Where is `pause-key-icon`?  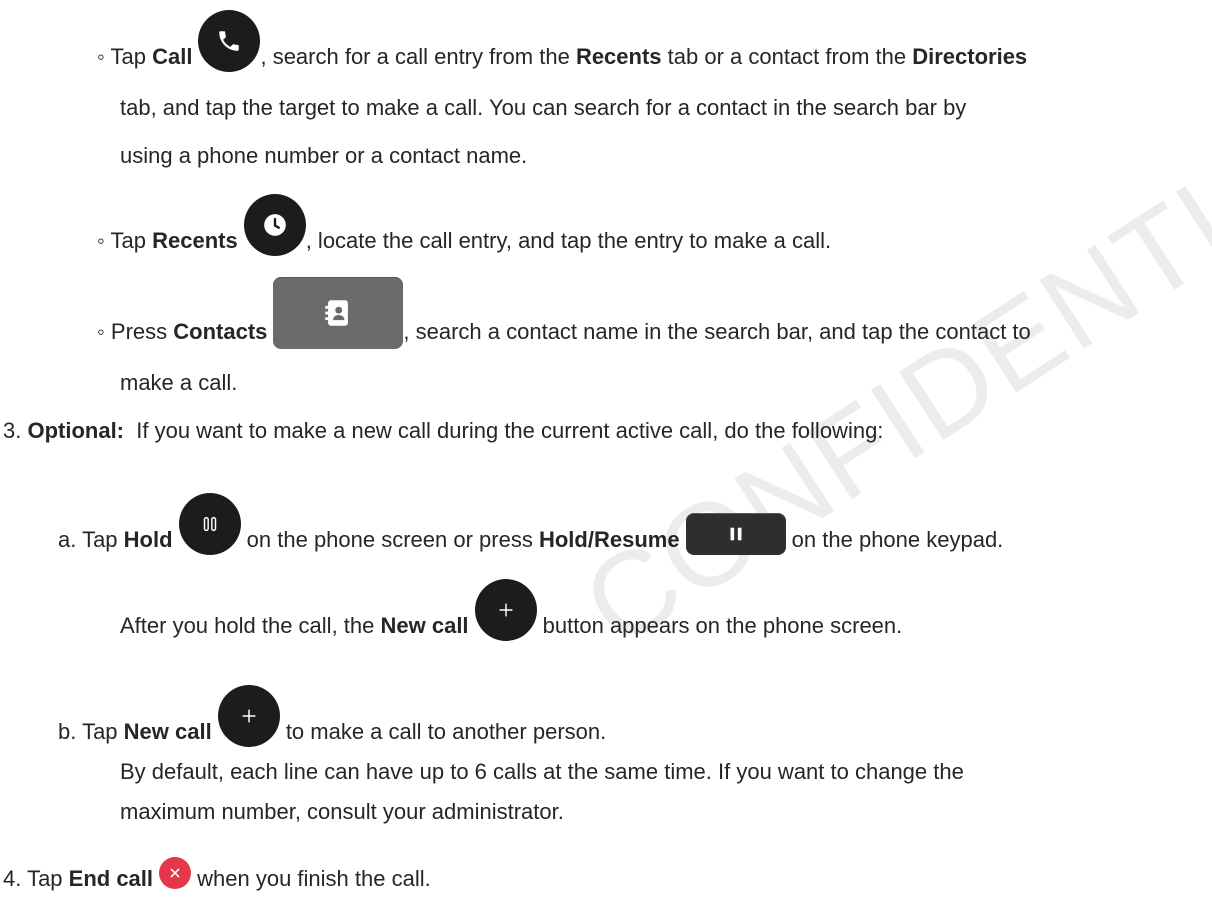
pause-key-icon is located at coordinates (735, 534).